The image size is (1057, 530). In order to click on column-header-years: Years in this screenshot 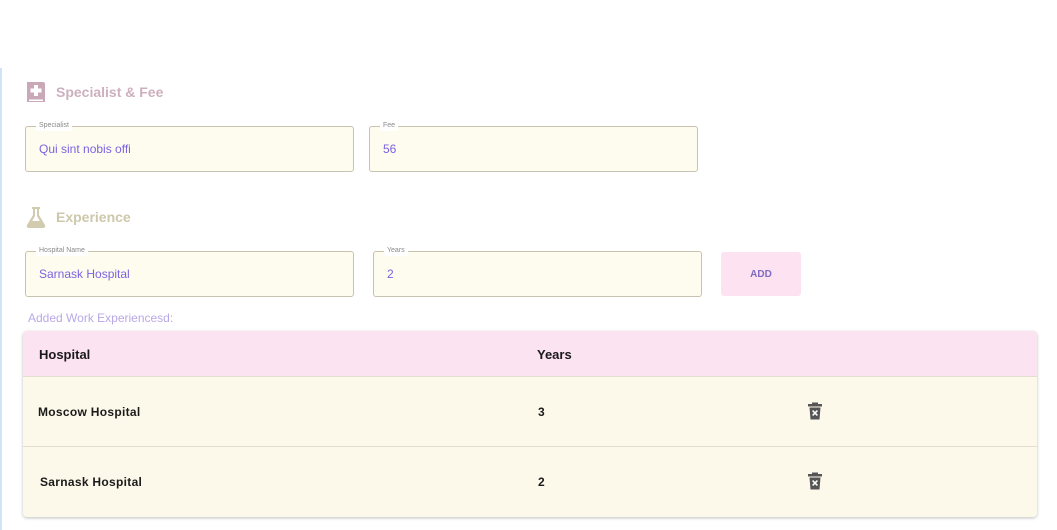, I will do `click(554, 354)`.